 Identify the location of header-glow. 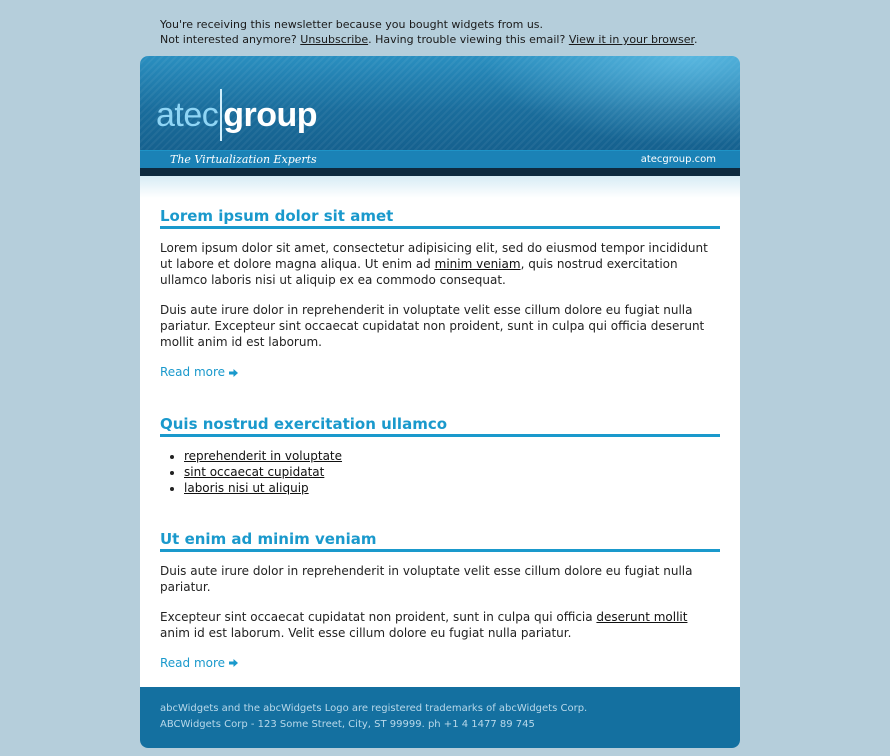
(440, 187).